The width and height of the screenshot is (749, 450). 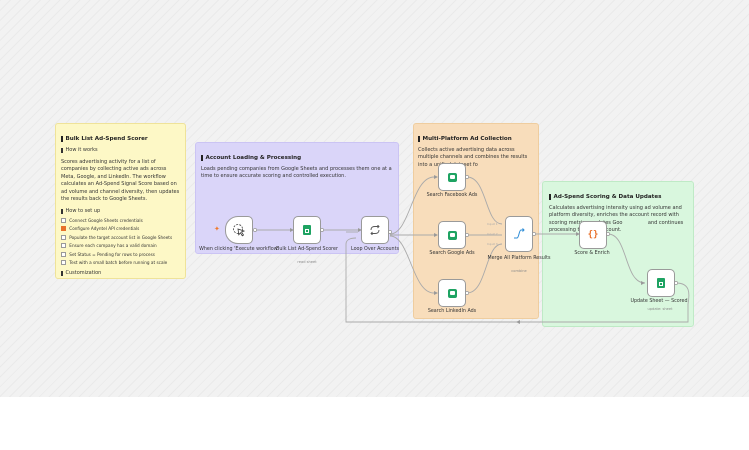 What do you see at coordinates (307, 262) in the screenshot?
I see `node-subtitle: read sheet` at bounding box center [307, 262].